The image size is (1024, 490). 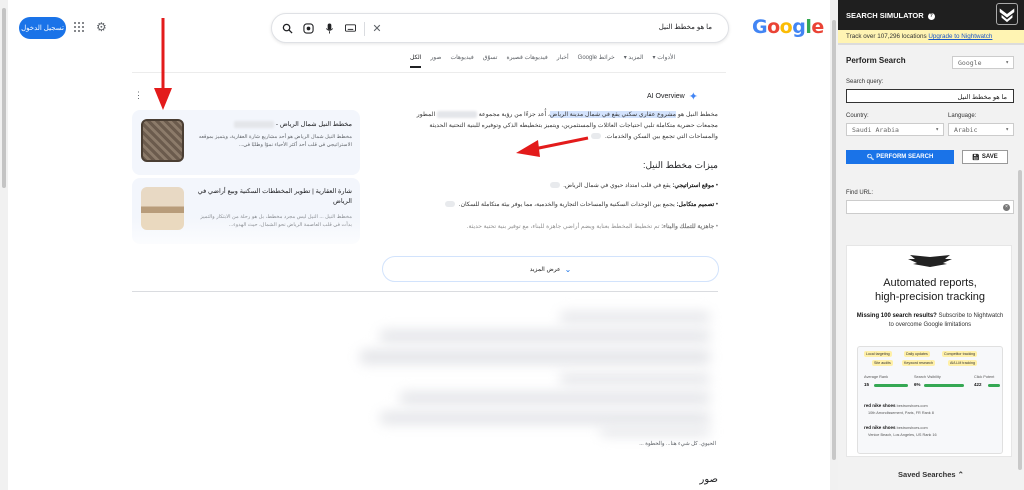 I want to click on ad-headline-1: Automated reports,, so click(x=930, y=283).